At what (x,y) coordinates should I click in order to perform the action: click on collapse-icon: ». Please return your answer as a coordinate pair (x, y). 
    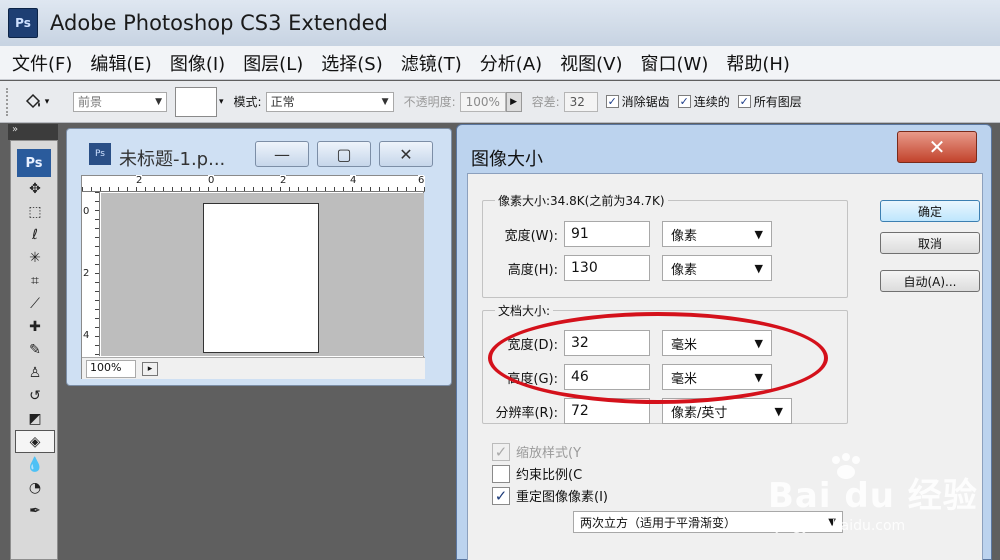
    Looking at the image, I should click on (15, 129).